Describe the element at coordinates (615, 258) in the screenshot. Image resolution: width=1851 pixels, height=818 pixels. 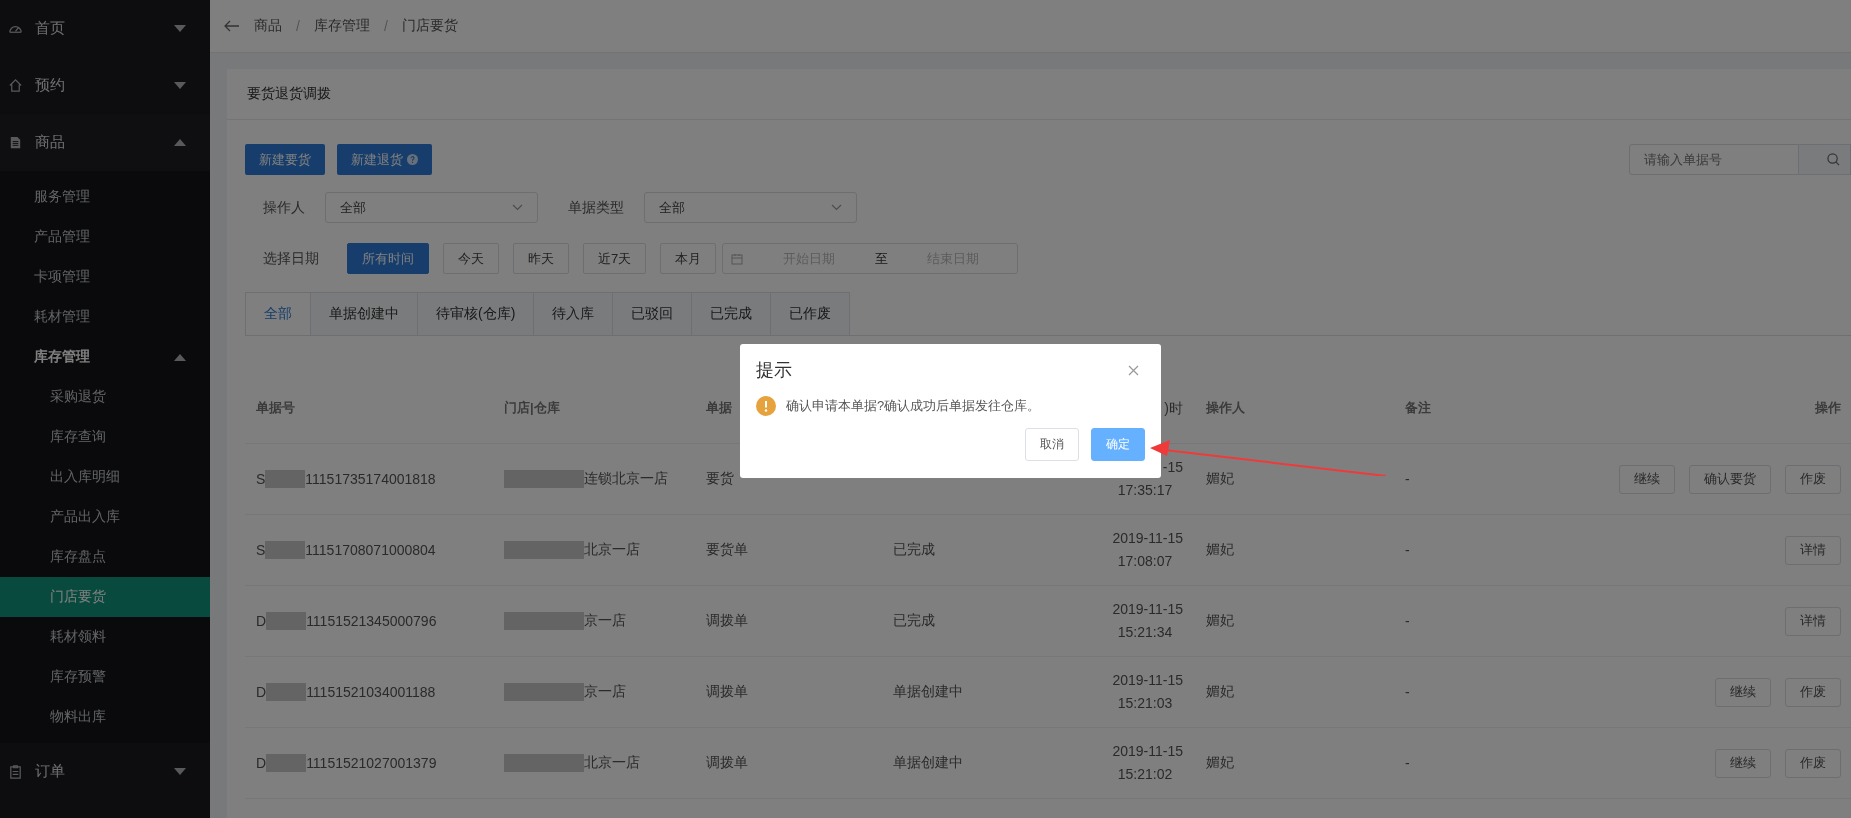
I see `date-option-button: 近7天` at that location.